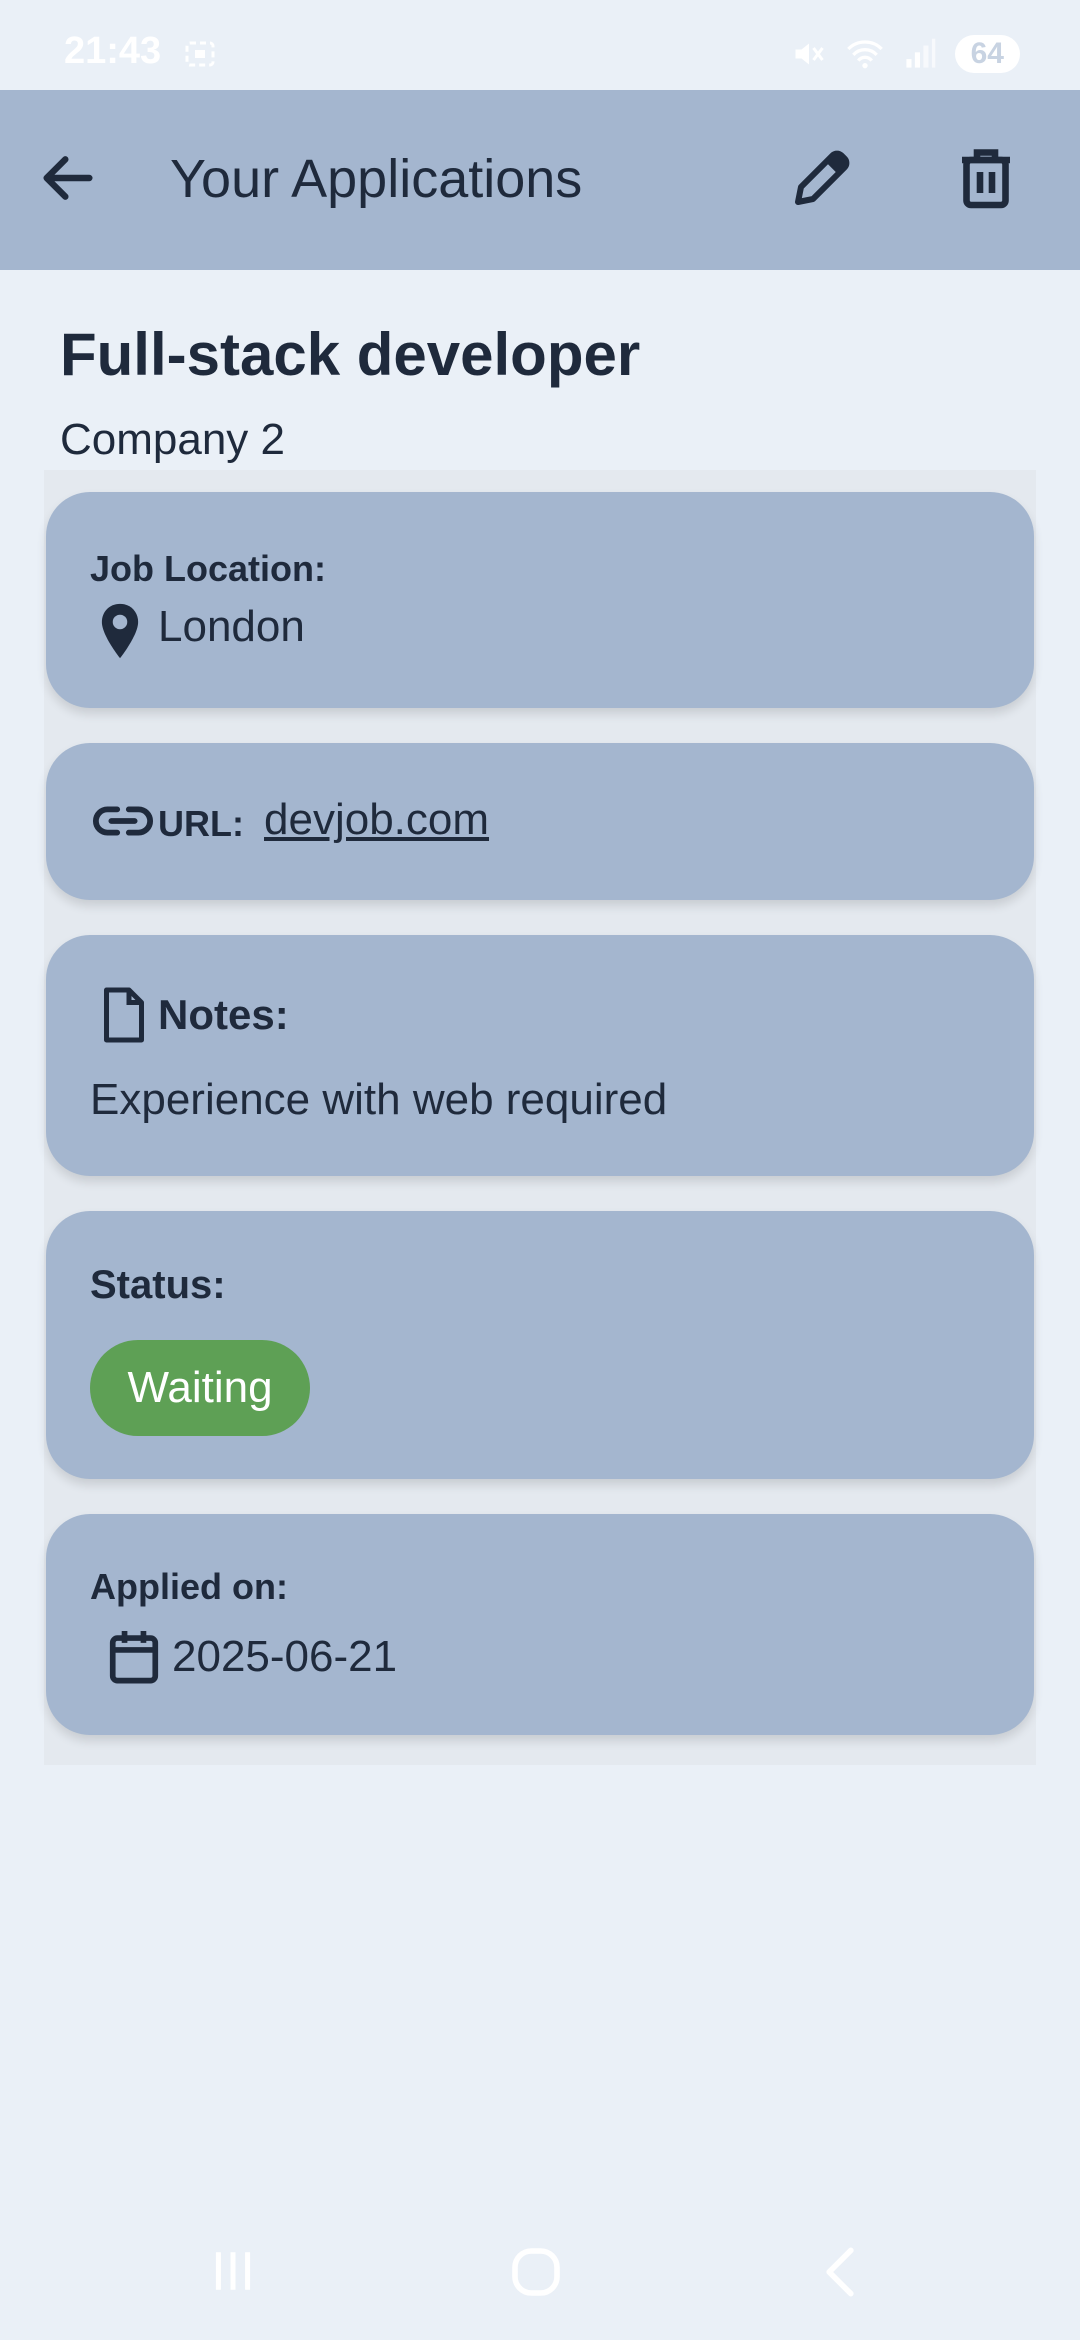  I want to click on status-badge: Waiting, so click(200, 1388).